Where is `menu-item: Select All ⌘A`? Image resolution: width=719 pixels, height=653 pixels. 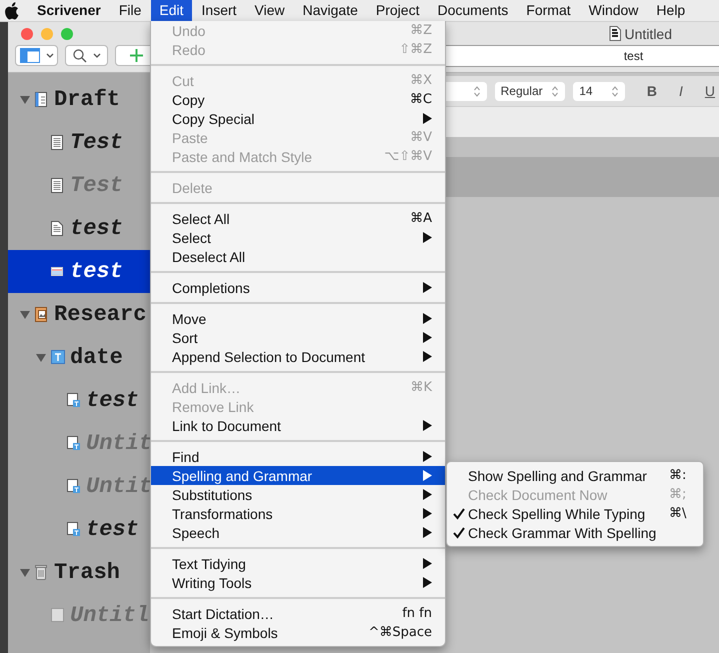 menu-item: Select All ⌘A is located at coordinates (298, 218).